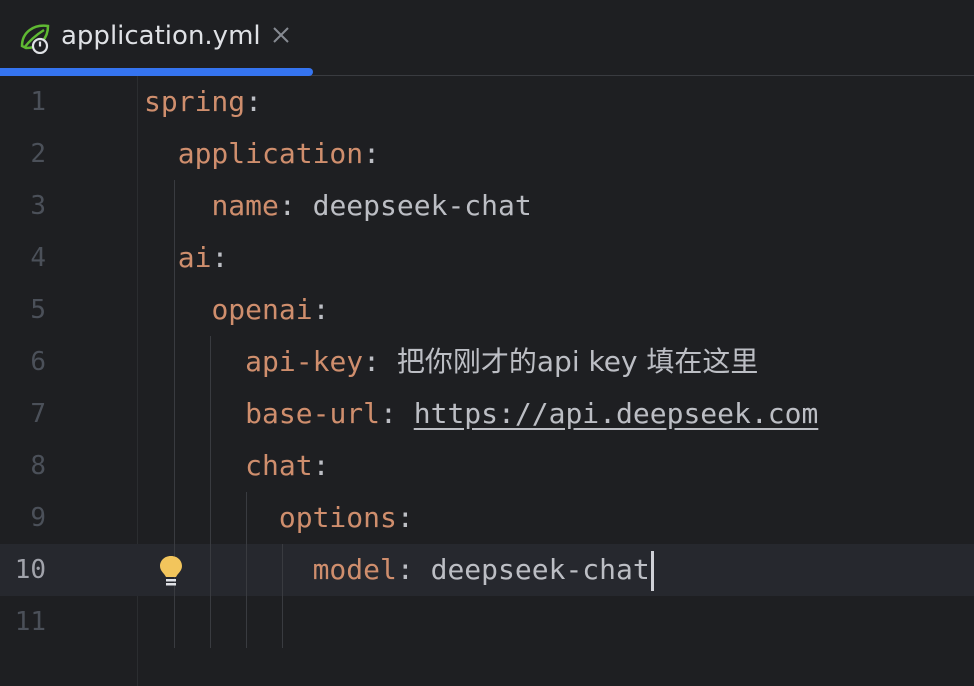  I want to click on code-line: 4 ai:, so click(487, 258).